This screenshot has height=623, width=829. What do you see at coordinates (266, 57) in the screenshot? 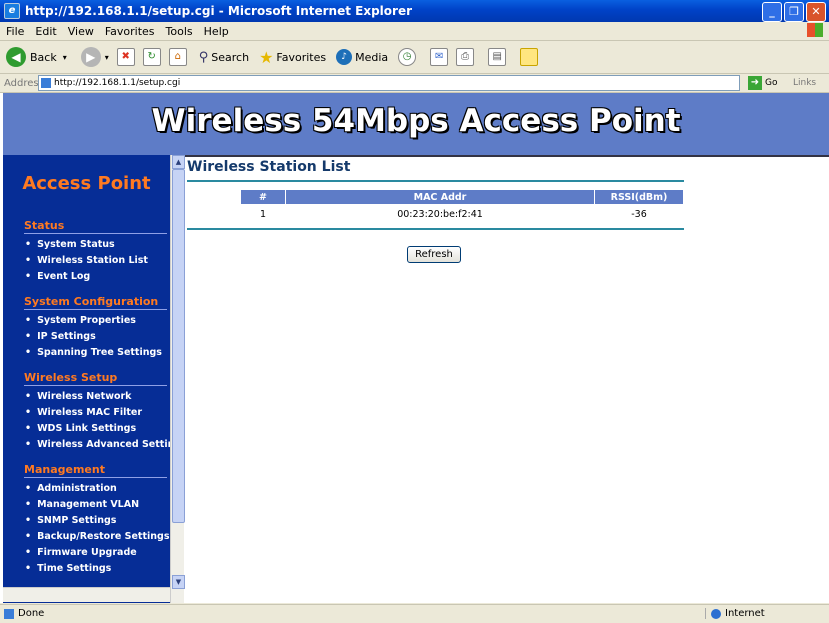
I see `star-icon: ★` at bounding box center [266, 57].